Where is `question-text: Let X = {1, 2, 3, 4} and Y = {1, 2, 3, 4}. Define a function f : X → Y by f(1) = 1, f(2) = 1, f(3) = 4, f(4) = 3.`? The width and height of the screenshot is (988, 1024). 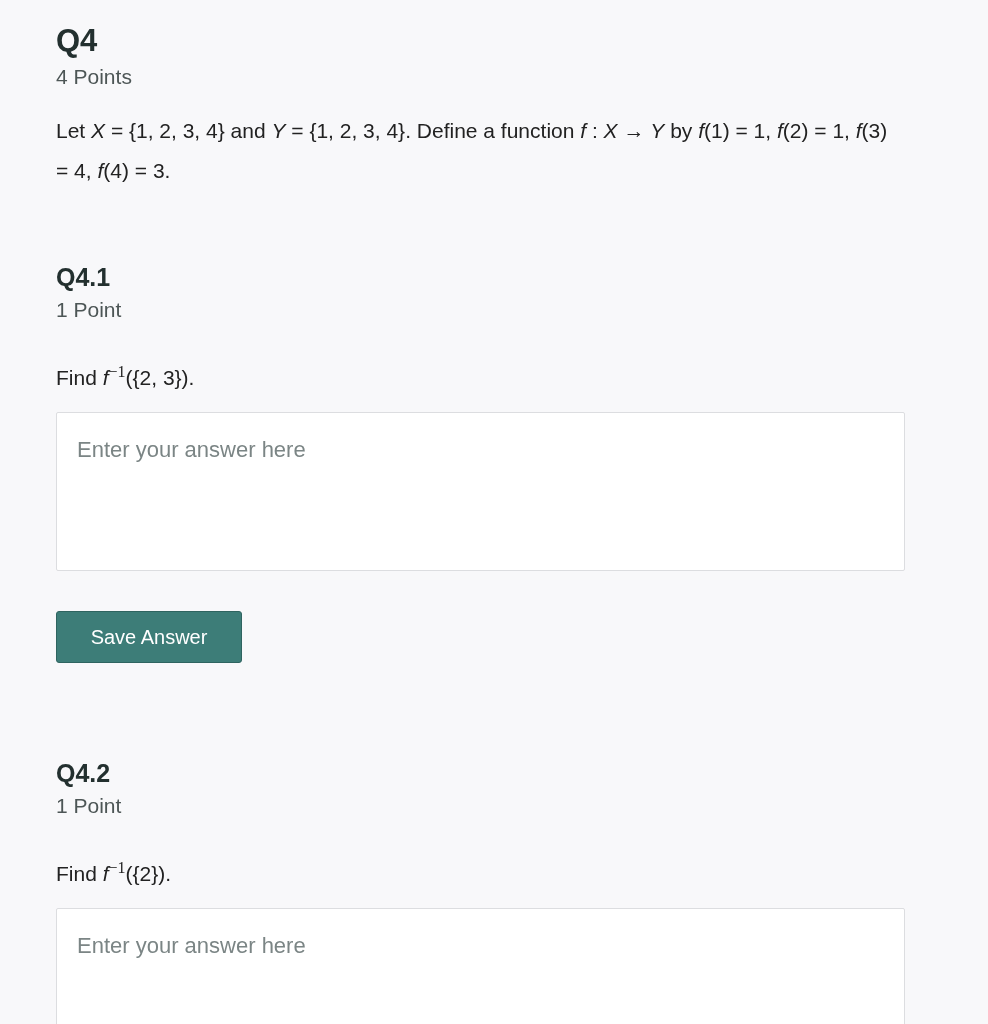
question-text: Let X = {1, 2, 3, 4} and Y = {1, 2, 3, 4}. Define a function f : X → Y by f(1) = 1, f(2) = 1, f(3) = 4, f(4) = 3. is located at coordinates (472, 151).